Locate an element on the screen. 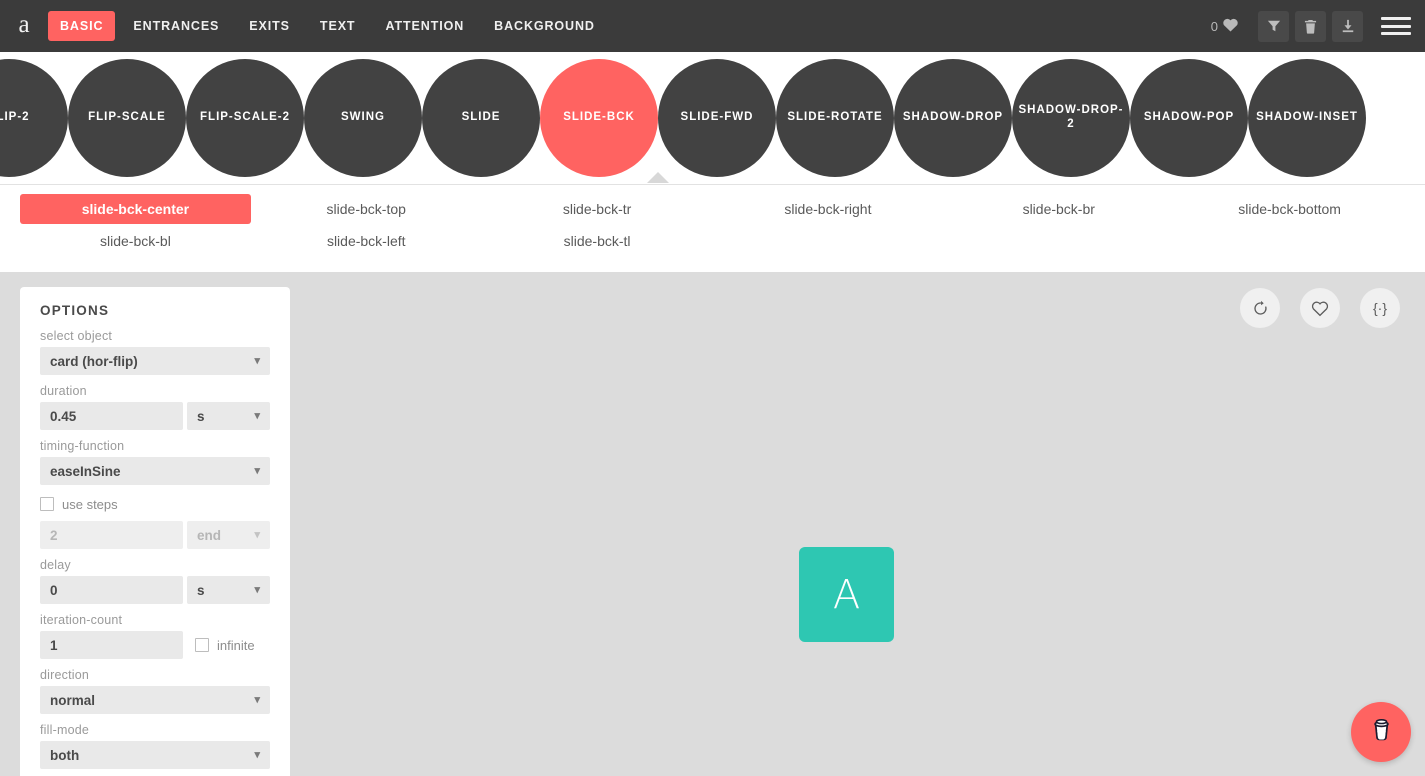 This screenshot has height=776, width=1425. animation-circle-slide: SLIDE is located at coordinates (481, 117).